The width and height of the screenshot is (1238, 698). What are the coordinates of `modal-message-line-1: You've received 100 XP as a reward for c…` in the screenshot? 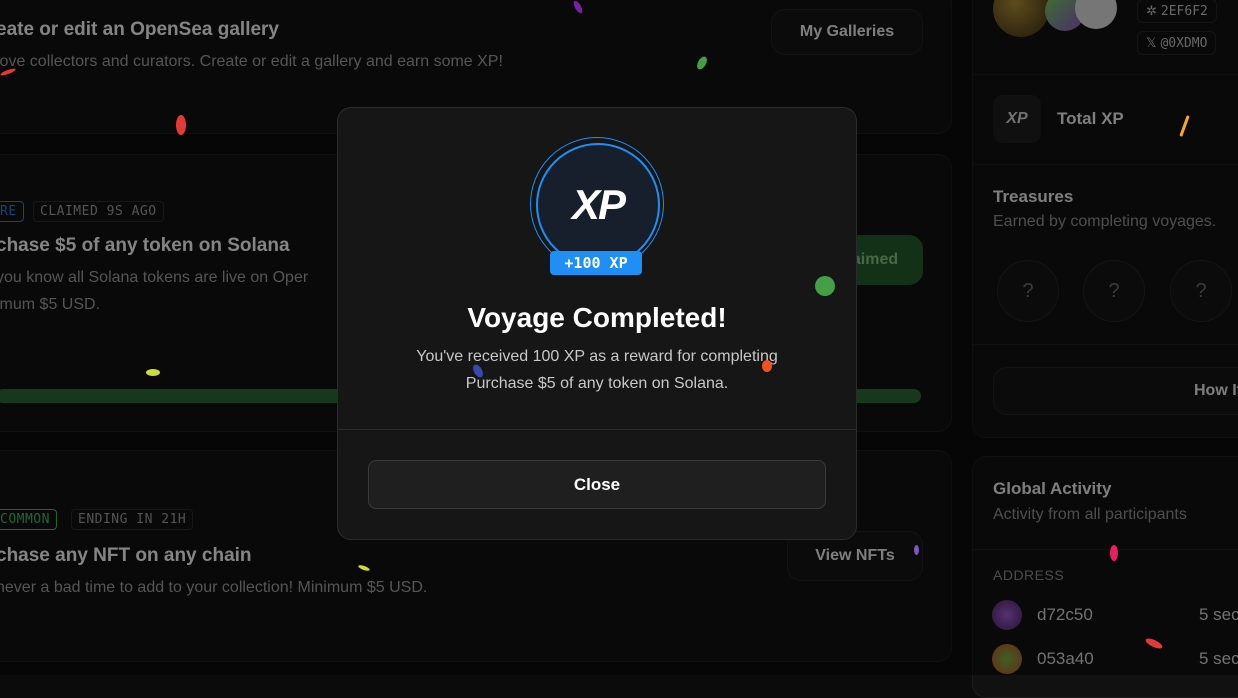 It's located at (597, 356).